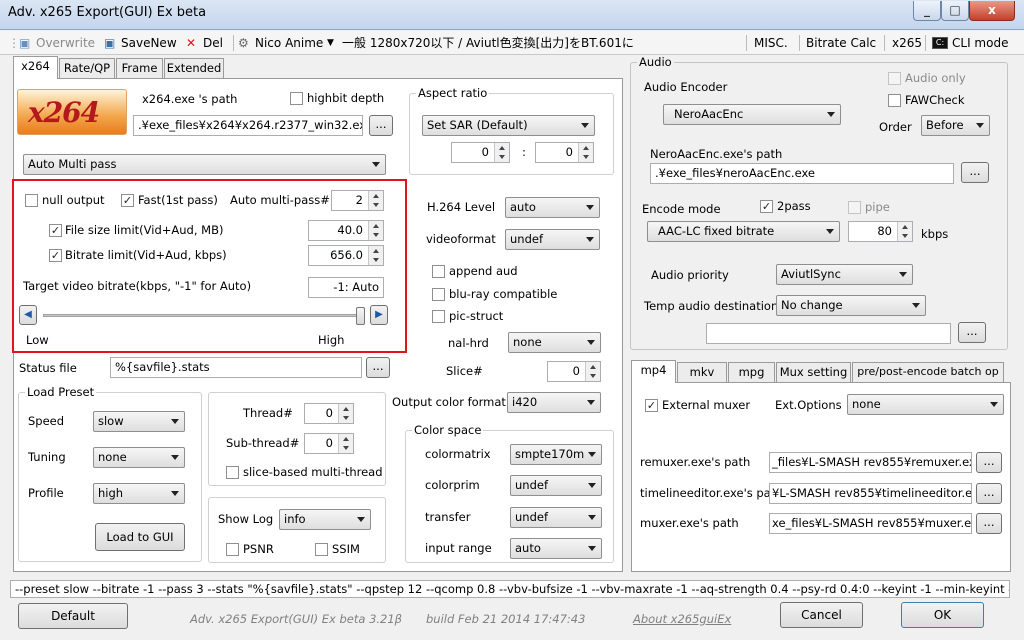 This screenshot has width=1024, height=640. Describe the element at coordinates (357, 200) in the screenshot. I see `auto-multipass-input: 2` at that location.